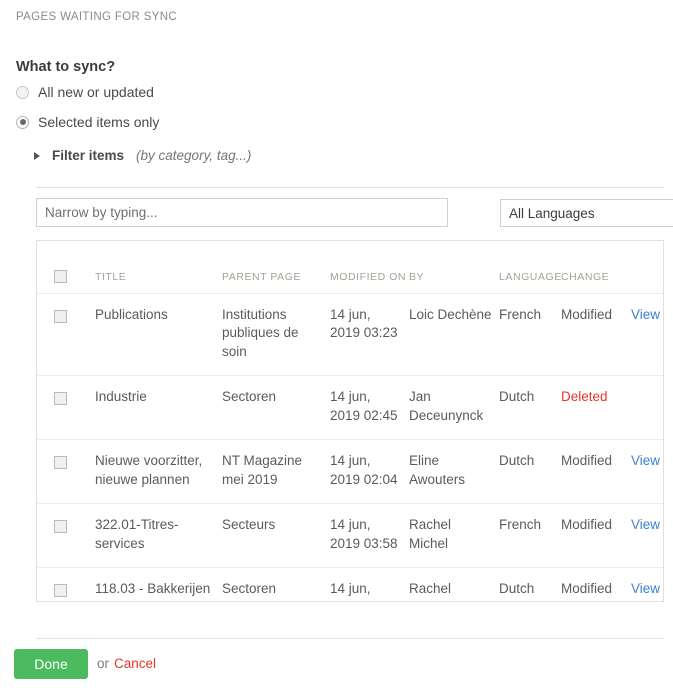 This screenshot has height=692, width=673. Describe the element at coordinates (22, 122) in the screenshot. I see `radio-indicator-selected-only` at that location.